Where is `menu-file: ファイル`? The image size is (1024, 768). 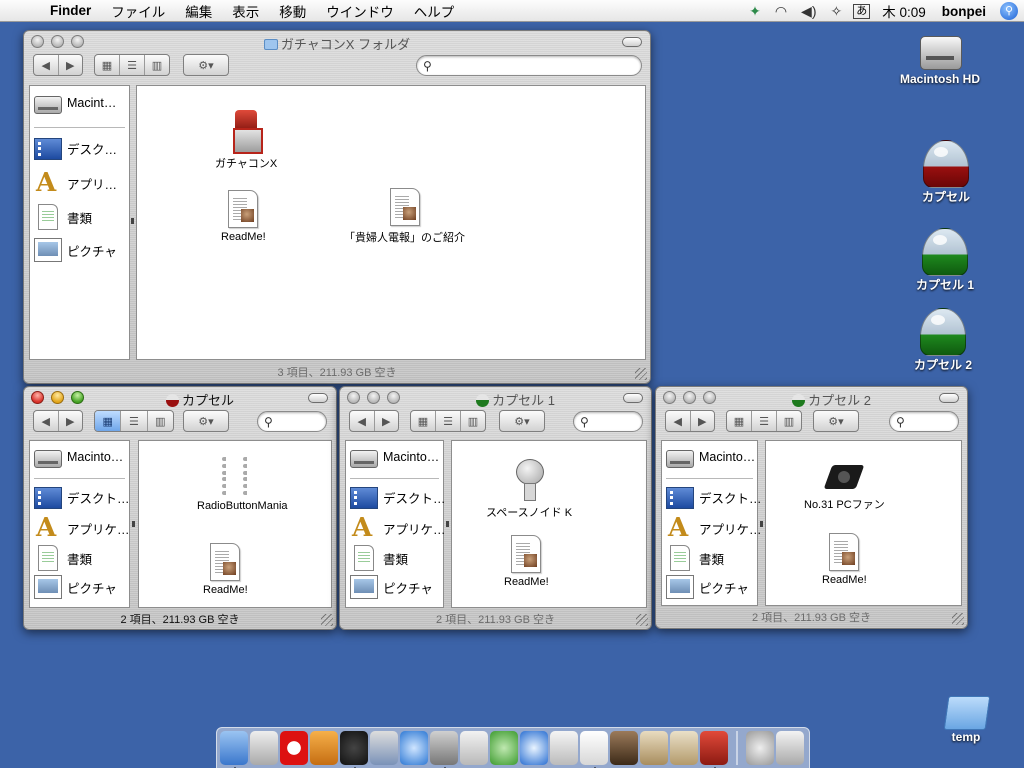 menu-file: ファイル is located at coordinates (138, 11).